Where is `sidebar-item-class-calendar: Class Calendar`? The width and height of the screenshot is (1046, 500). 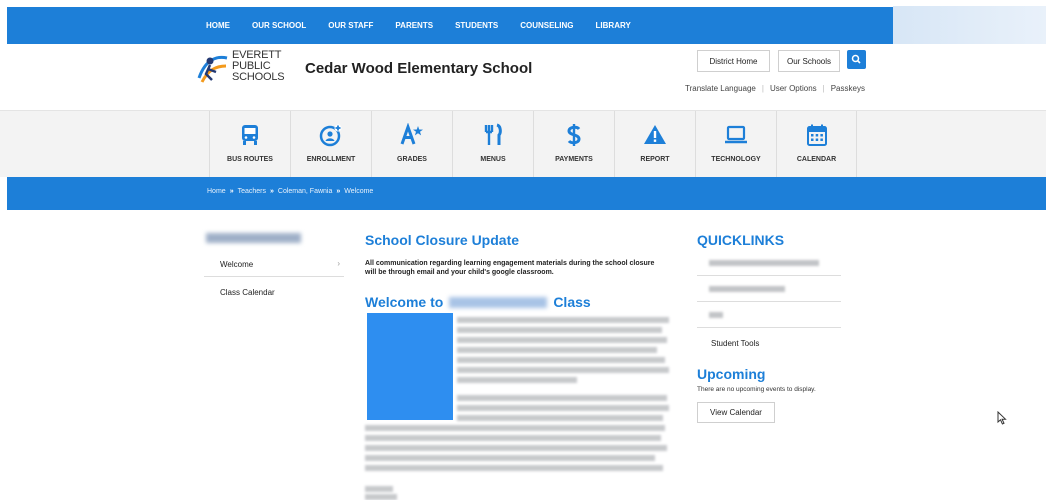
sidebar-item-class-calendar: Class Calendar is located at coordinates (274, 291).